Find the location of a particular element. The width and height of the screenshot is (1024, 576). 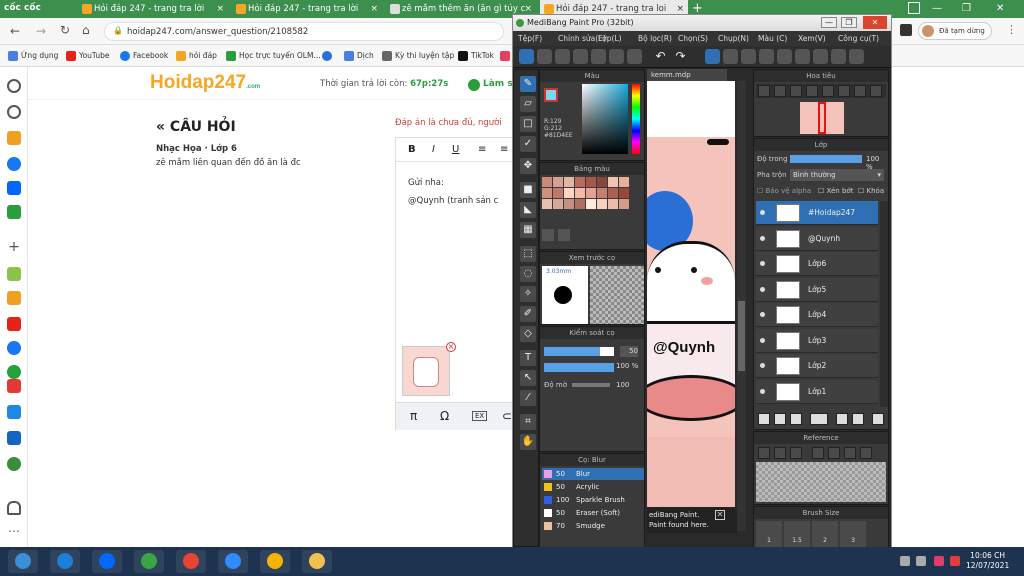

menu-item: Công cụ(T) is located at coordinates (858, 38).